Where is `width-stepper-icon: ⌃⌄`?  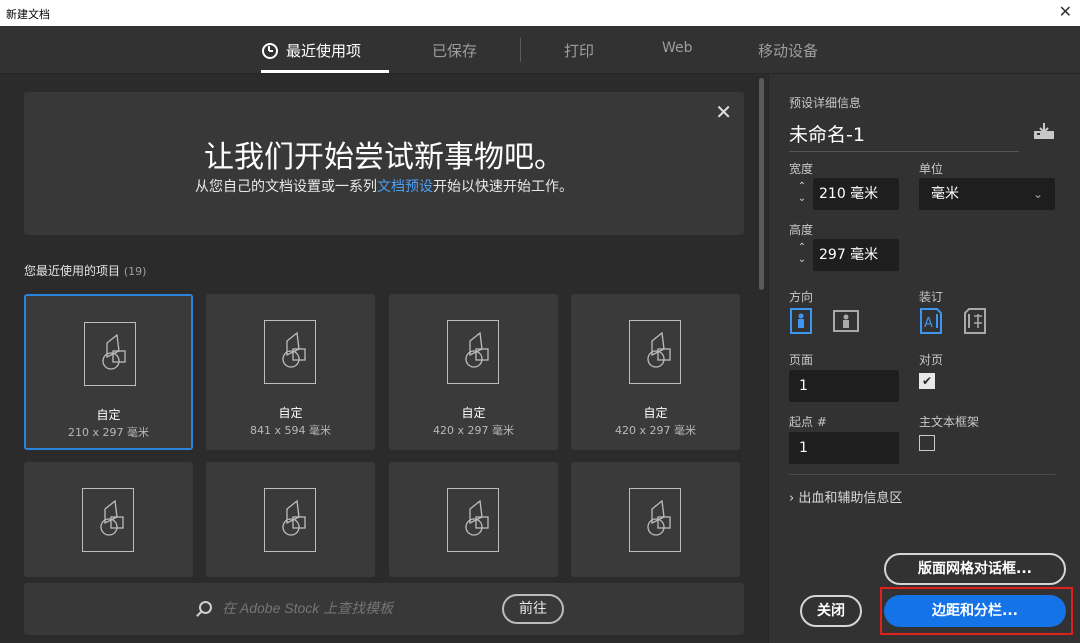
width-stepper-icon: ⌃⌄ is located at coordinates (802, 194).